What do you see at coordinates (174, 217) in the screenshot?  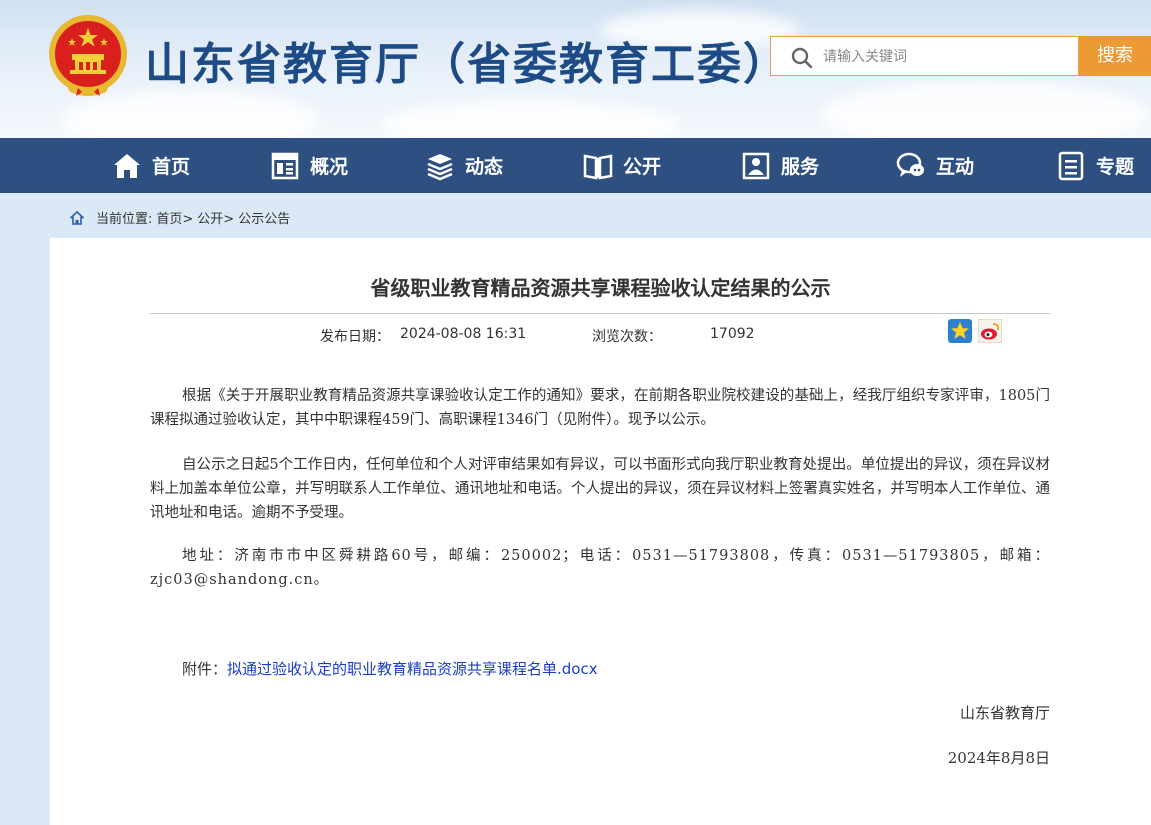 I see `breadcrumb-home-link: 首页>` at bounding box center [174, 217].